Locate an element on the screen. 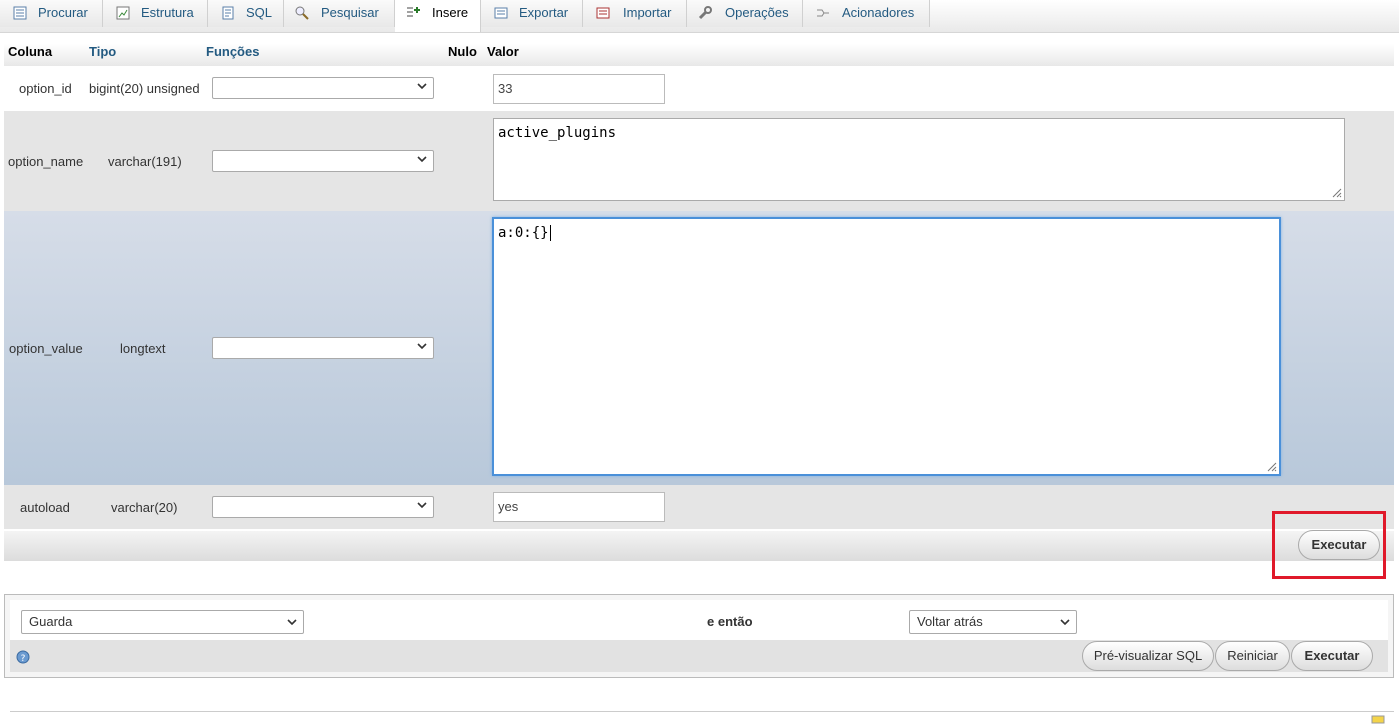  tab-estrutura: Estrutura is located at coordinates (155, 13).